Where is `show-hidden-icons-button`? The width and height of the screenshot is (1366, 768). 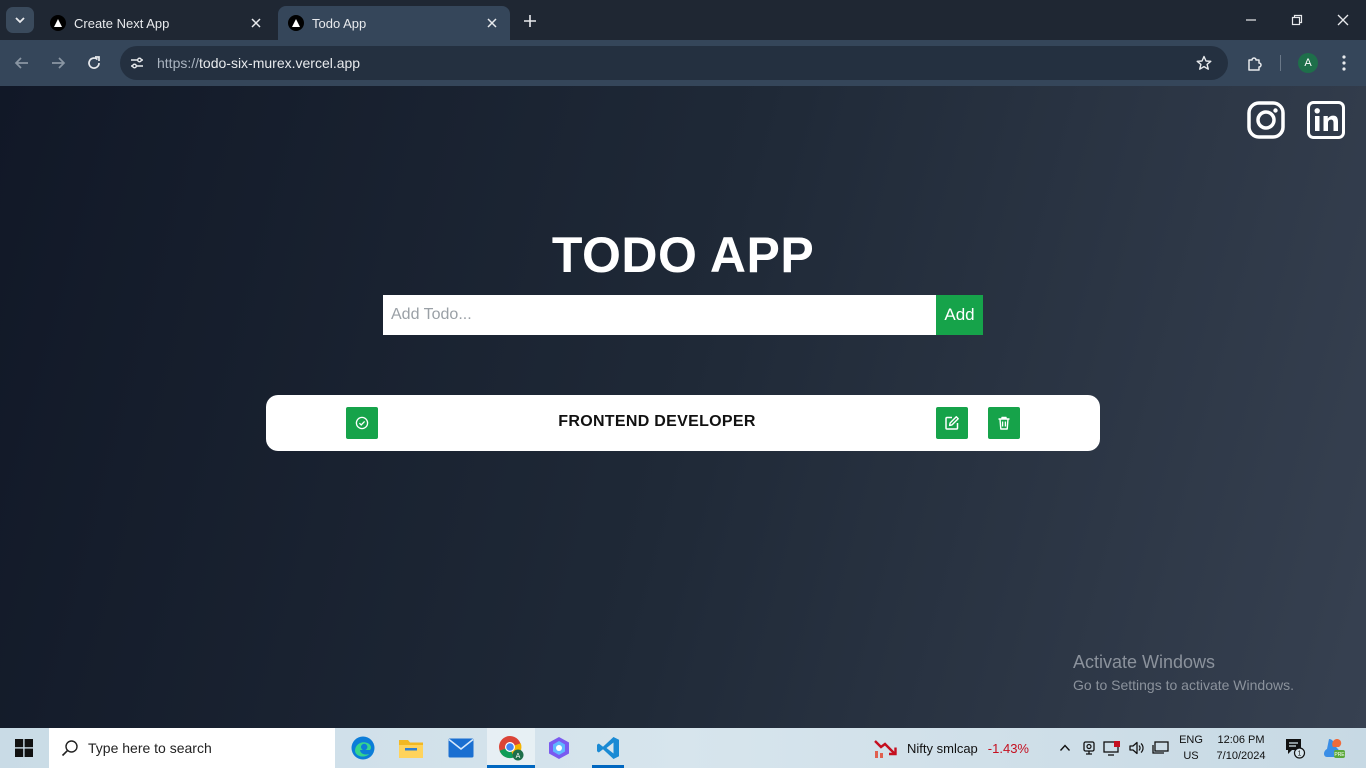 show-hidden-icons-button is located at coordinates (1065, 748).